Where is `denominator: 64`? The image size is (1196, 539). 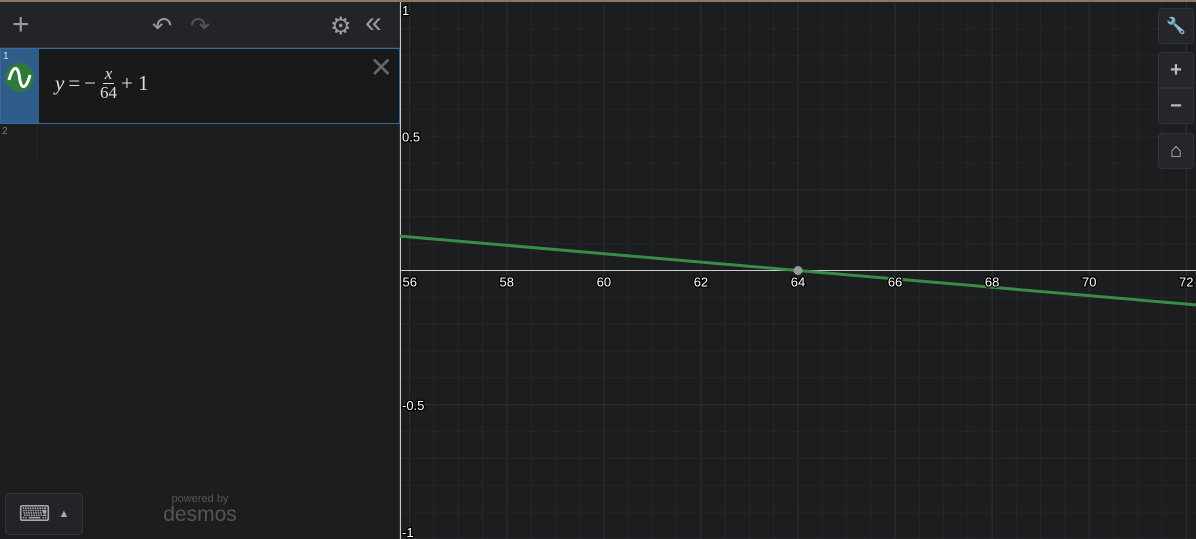
denominator: 64 is located at coordinates (109, 92).